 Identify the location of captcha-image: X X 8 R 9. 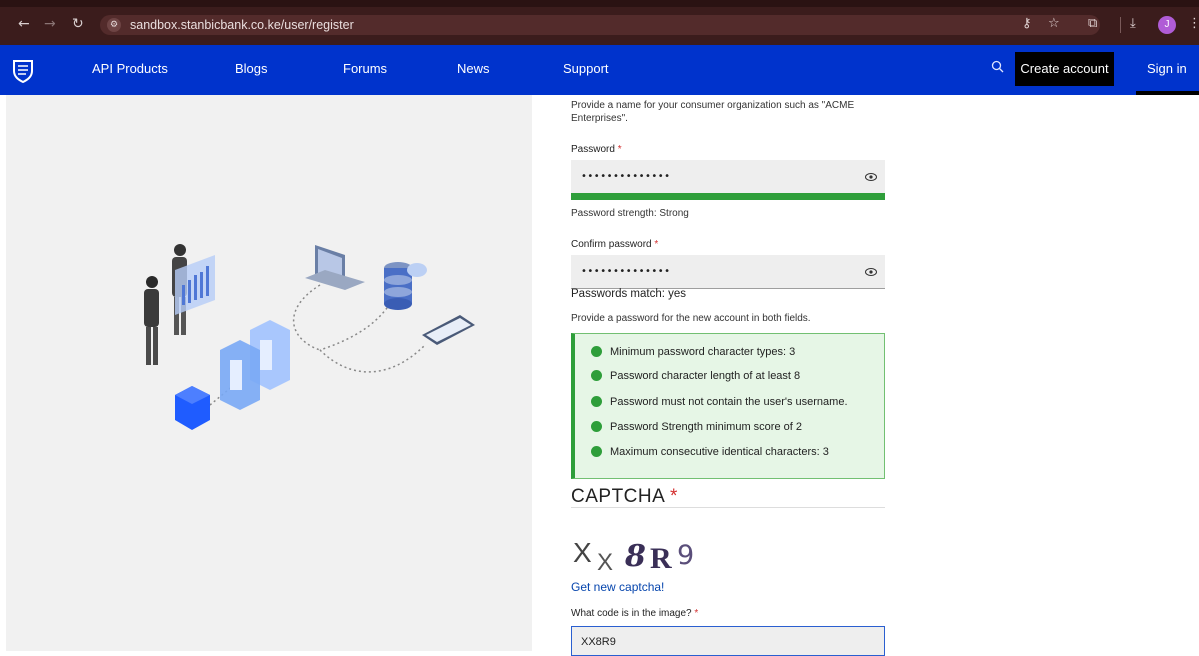
(633, 556).